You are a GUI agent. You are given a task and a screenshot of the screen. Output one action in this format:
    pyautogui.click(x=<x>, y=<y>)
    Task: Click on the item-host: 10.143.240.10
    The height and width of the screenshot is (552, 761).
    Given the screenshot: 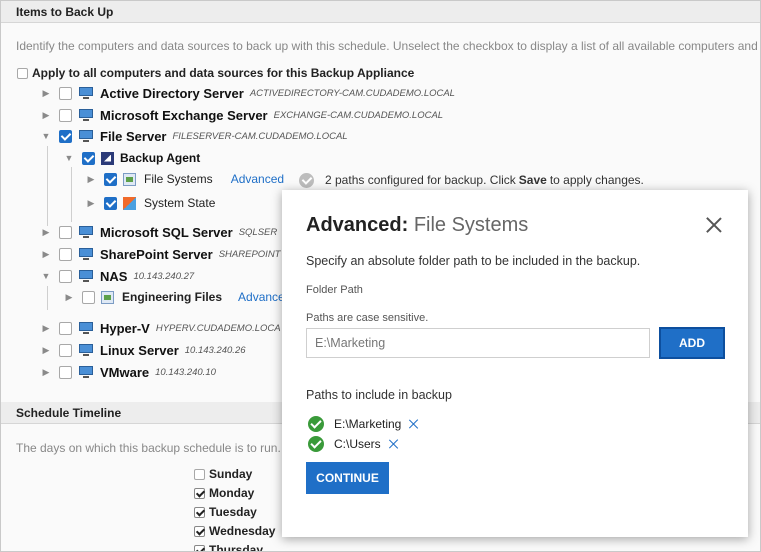 What is the action you would take?
    pyautogui.click(x=185, y=372)
    